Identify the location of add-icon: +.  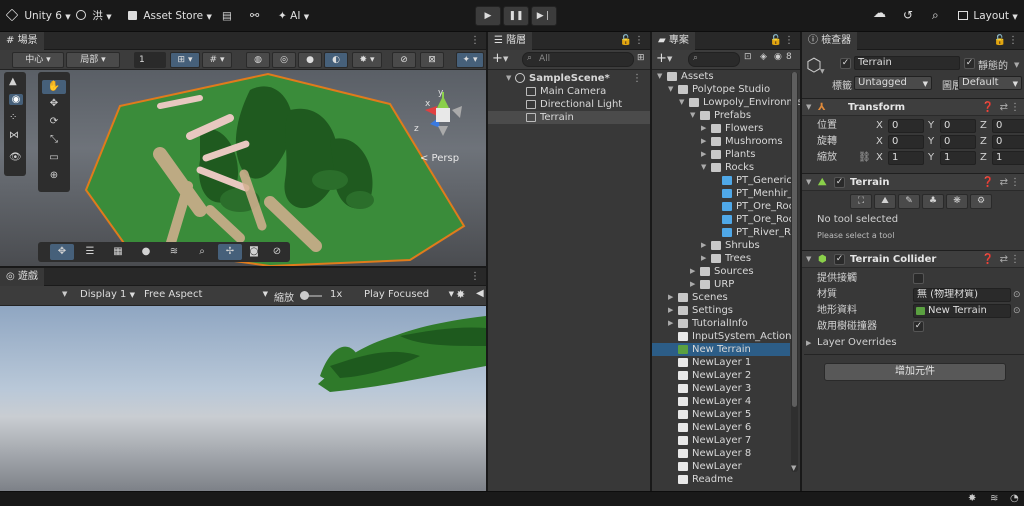
(661, 58).